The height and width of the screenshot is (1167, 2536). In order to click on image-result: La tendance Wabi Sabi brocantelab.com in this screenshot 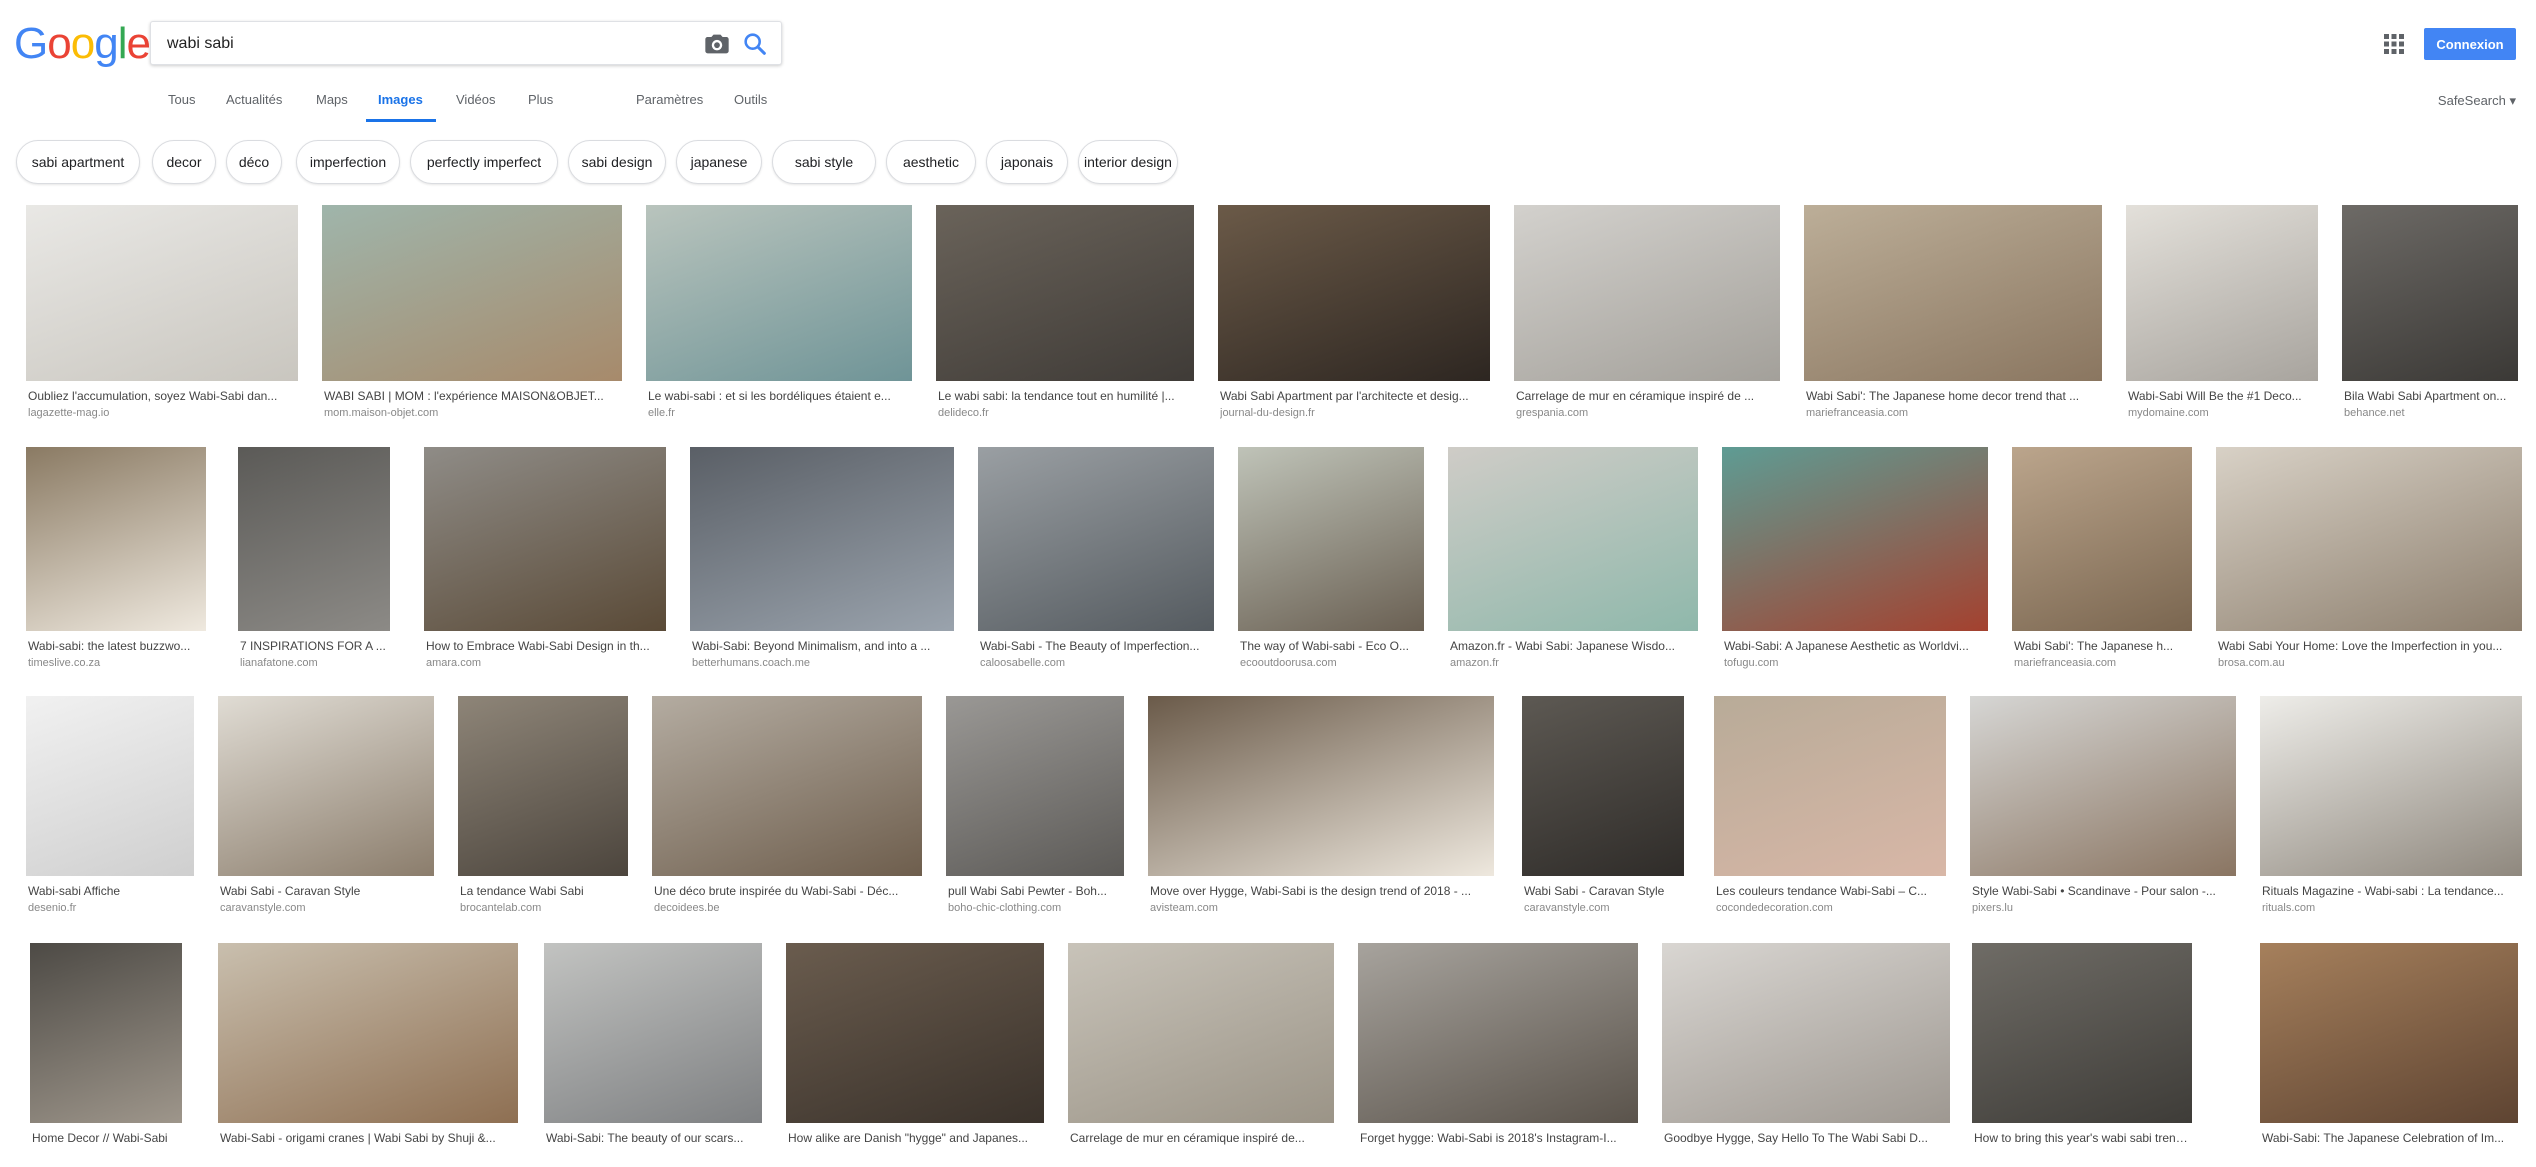, I will do `click(543, 808)`.